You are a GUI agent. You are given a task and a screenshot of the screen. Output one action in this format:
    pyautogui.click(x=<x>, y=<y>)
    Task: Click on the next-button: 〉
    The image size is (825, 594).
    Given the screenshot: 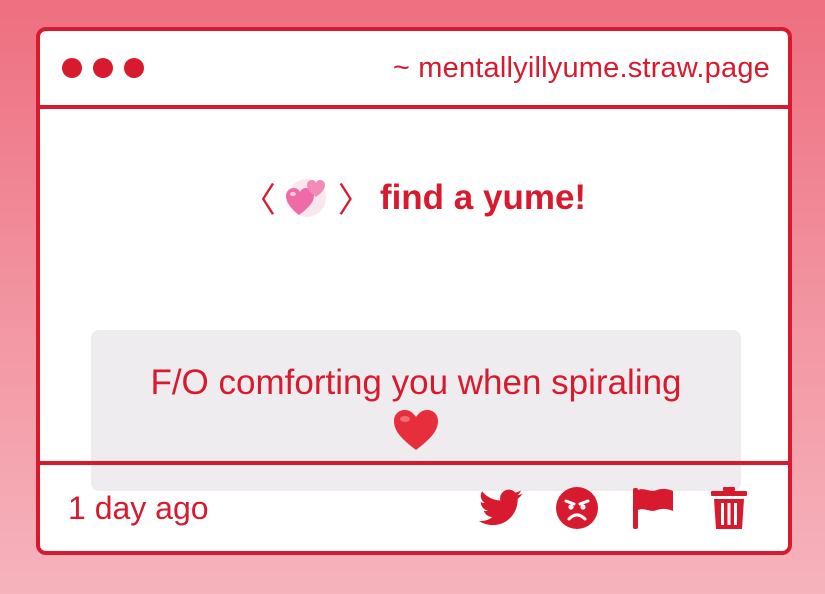 What is the action you would take?
    pyautogui.click(x=355, y=197)
    